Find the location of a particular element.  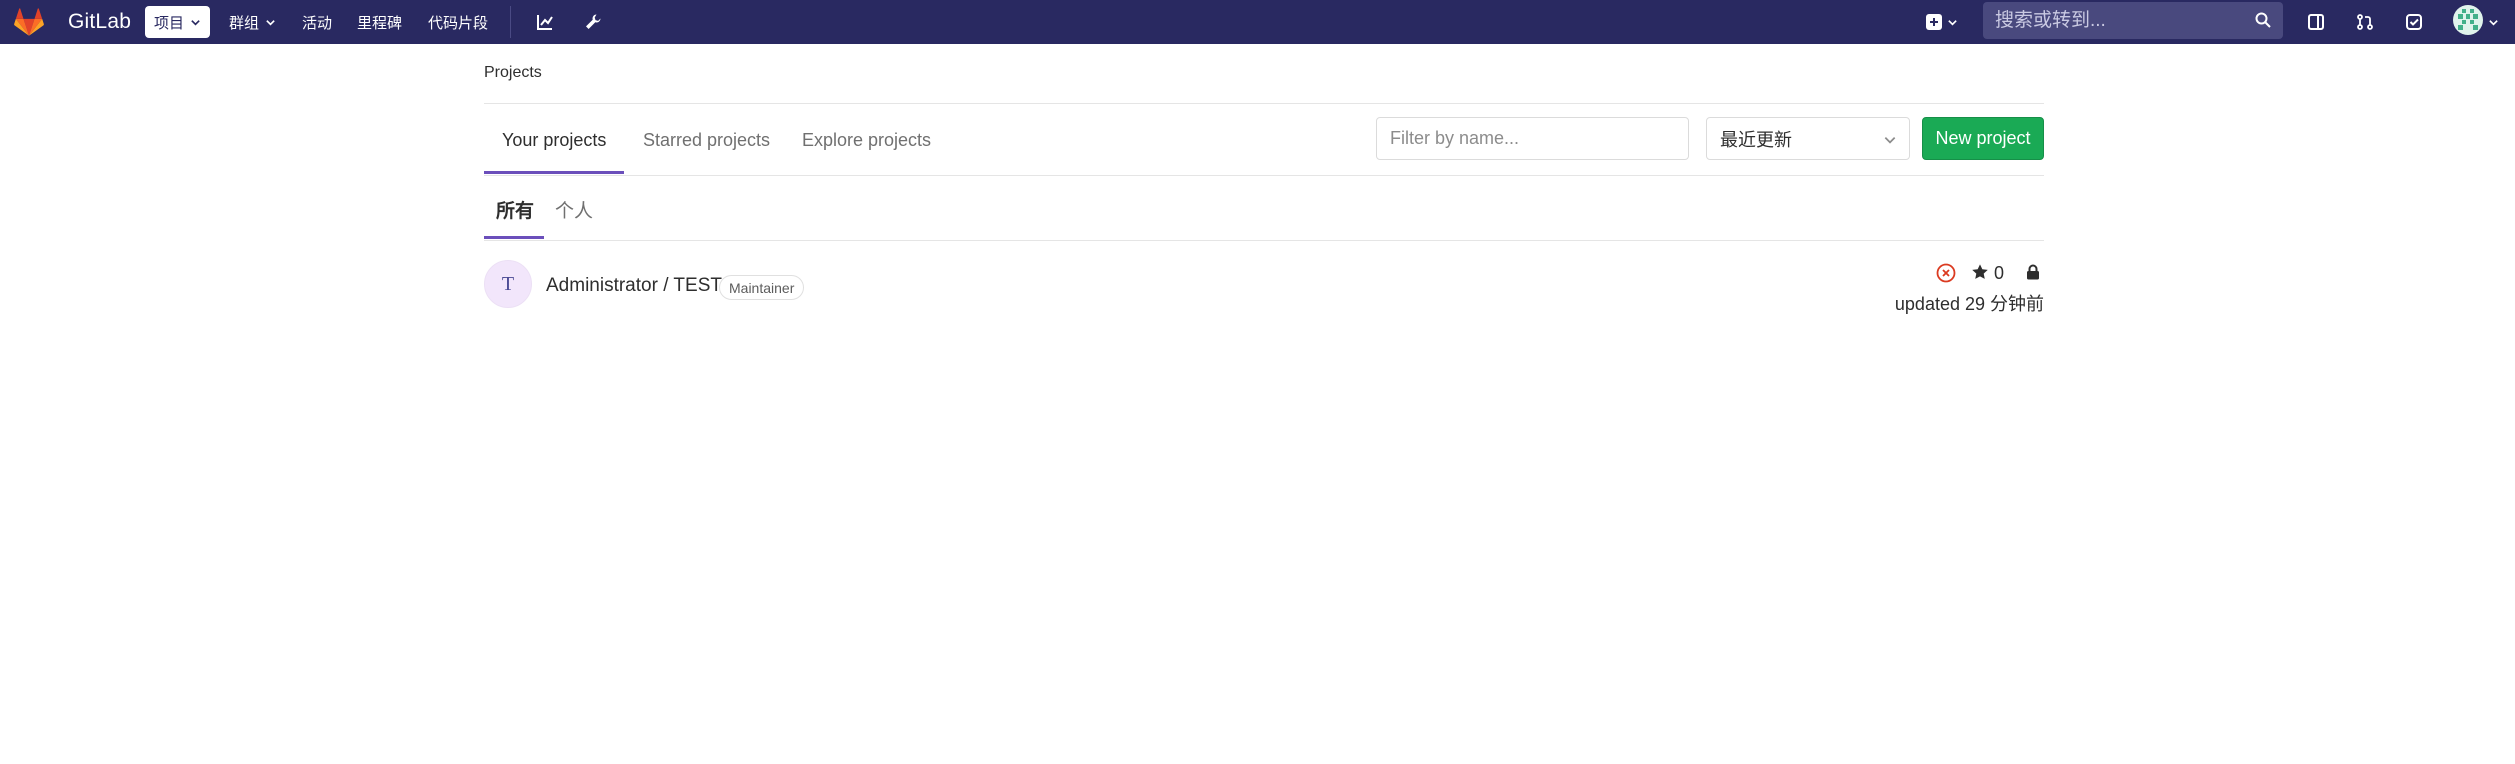

breadcrumb-divider is located at coordinates (1264, 103).